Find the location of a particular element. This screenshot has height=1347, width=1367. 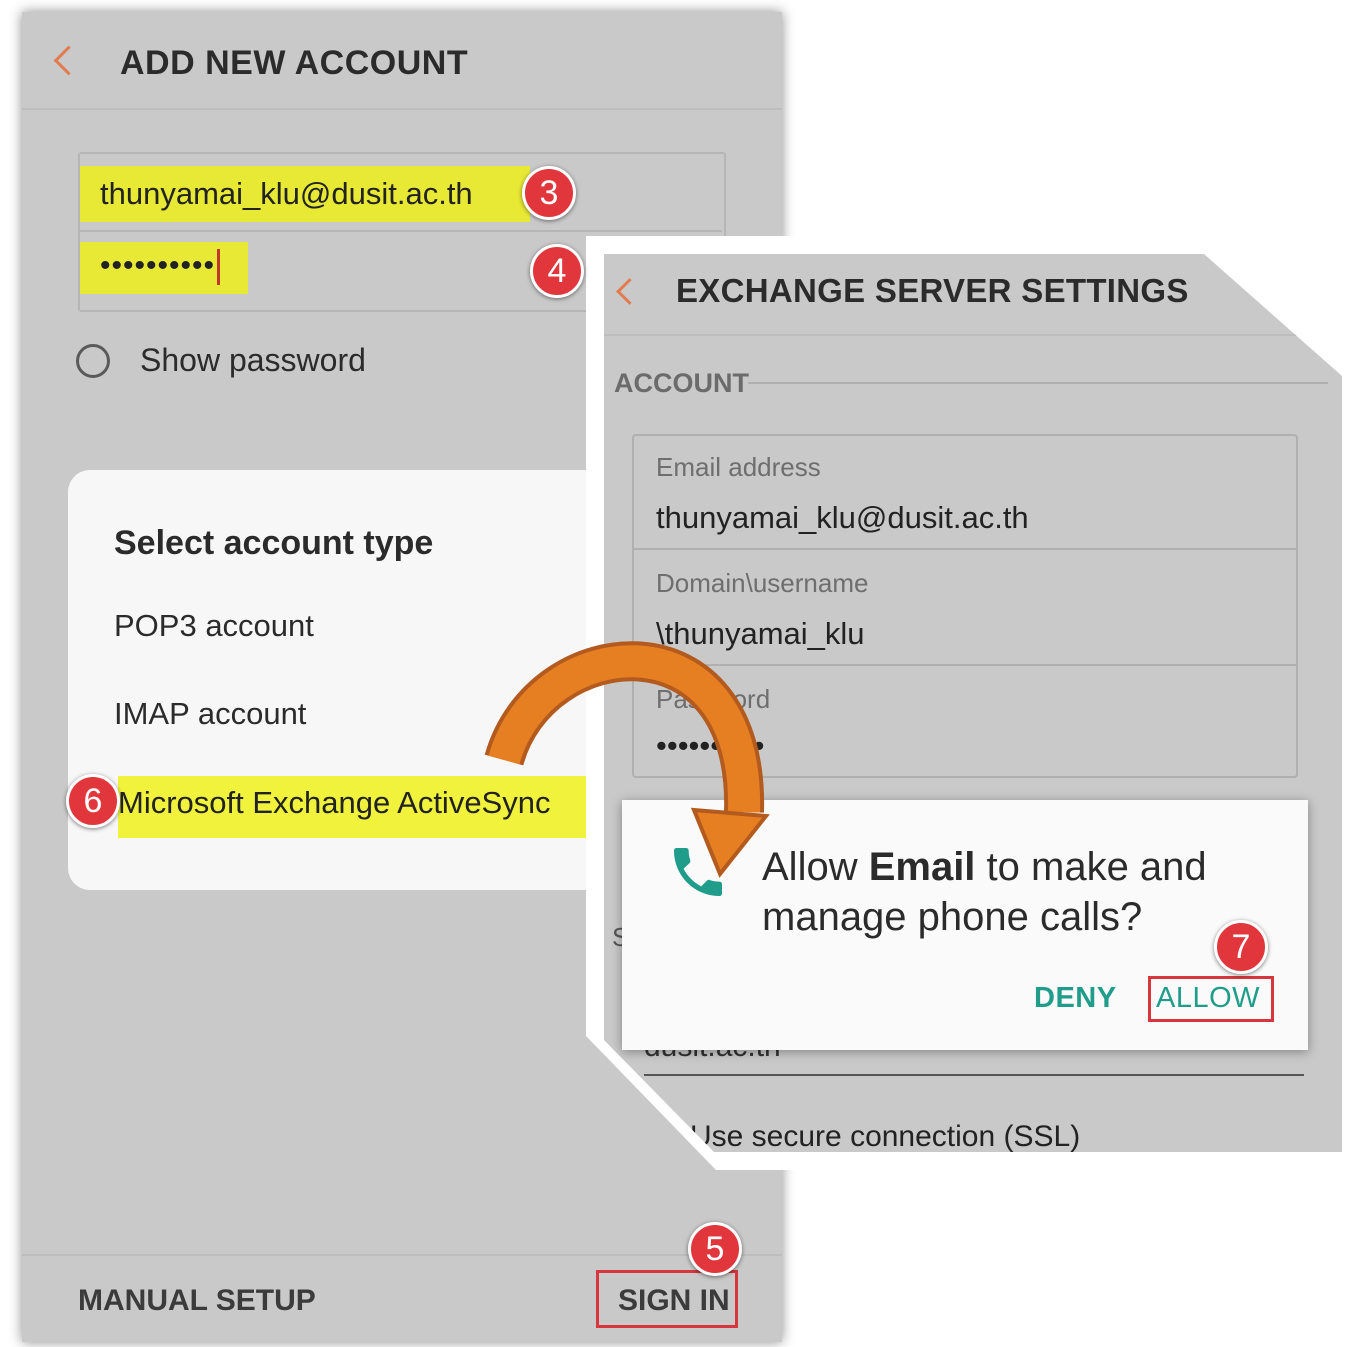

option-exchange-activesync: Microsoft Exchange ActiveSync is located at coordinates (334, 803).